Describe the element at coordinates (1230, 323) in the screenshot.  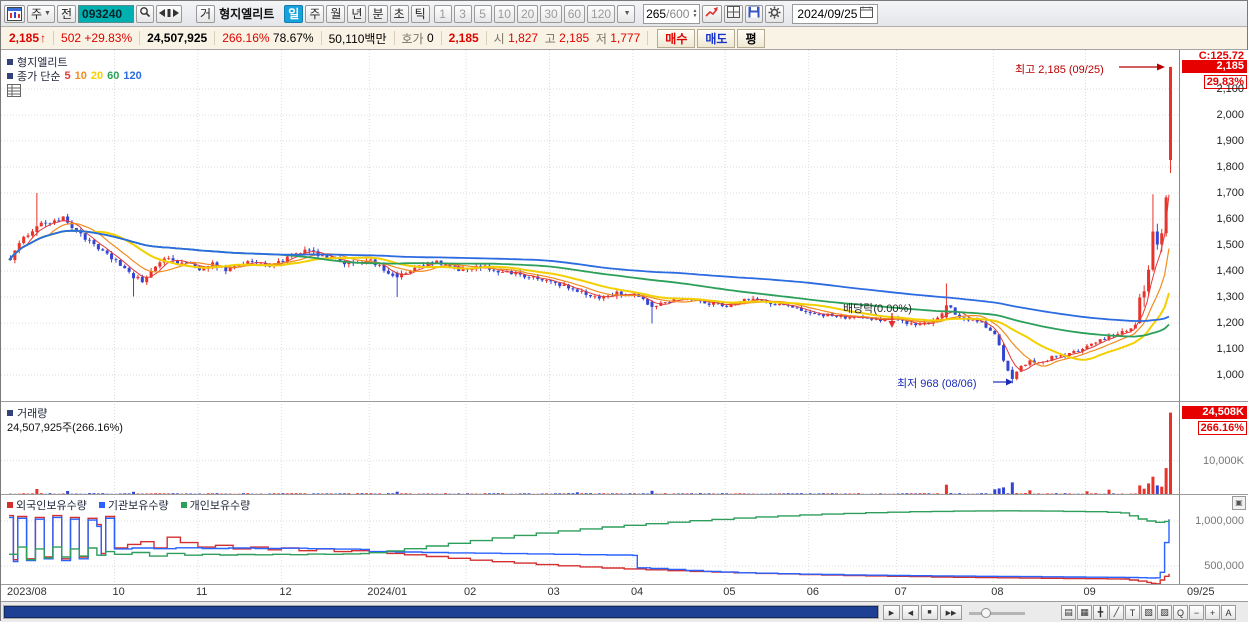
I see `price-tick: 1,200` at that location.